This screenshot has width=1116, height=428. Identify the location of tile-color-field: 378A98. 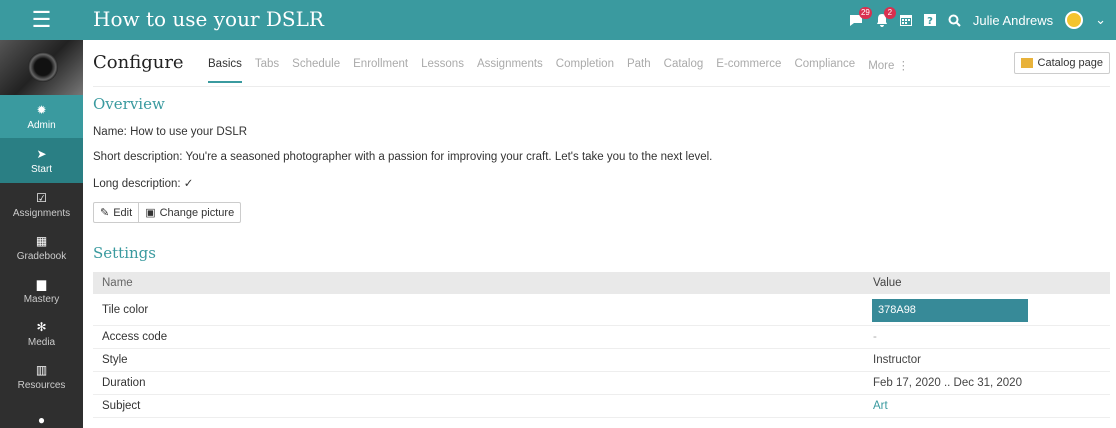
(950, 310).